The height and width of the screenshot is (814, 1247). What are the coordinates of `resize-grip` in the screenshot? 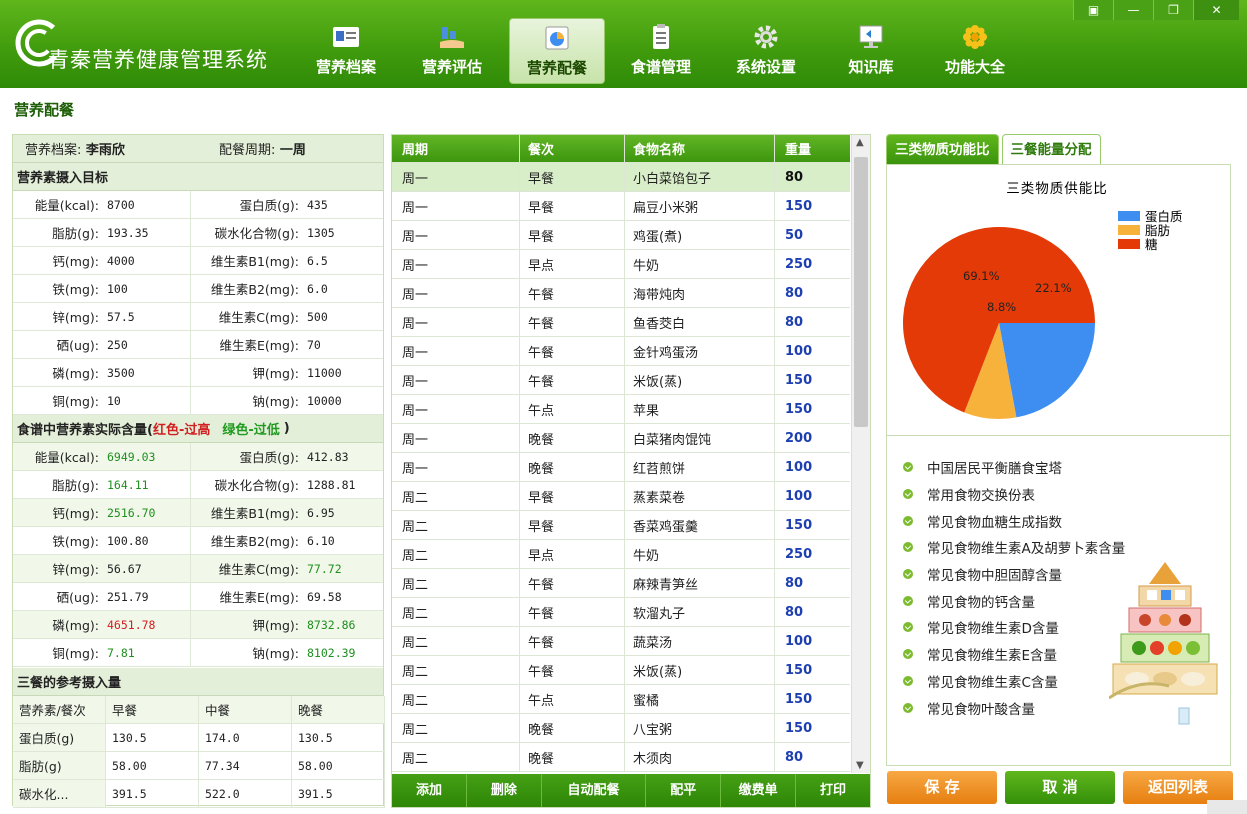 It's located at (1227, 807).